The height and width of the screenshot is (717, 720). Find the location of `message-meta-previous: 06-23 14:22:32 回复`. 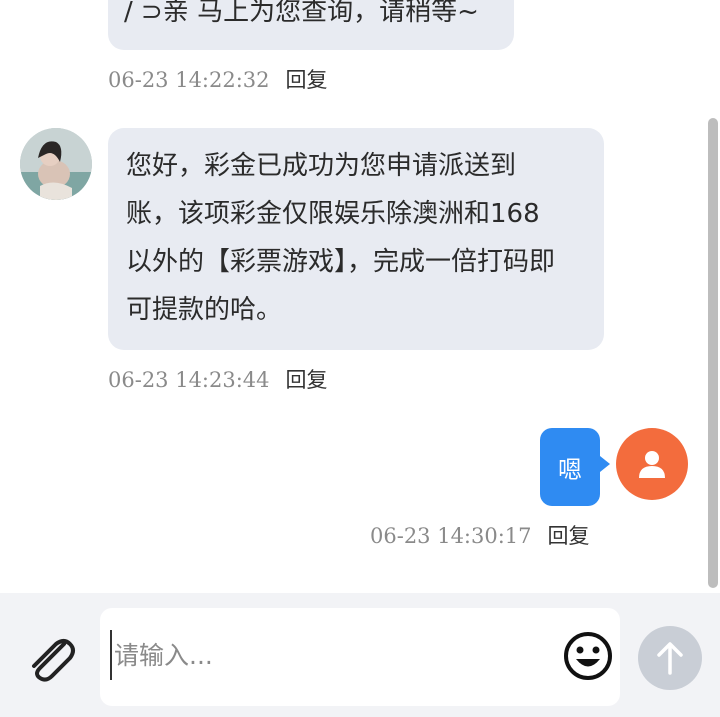

message-meta-previous: 06-23 14:22:32 回复 is located at coordinates (218, 79).